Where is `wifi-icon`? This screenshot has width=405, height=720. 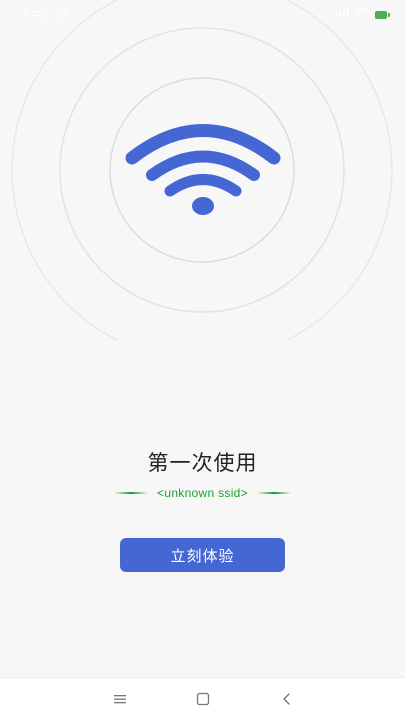 wifi-icon is located at coordinates (203, 169).